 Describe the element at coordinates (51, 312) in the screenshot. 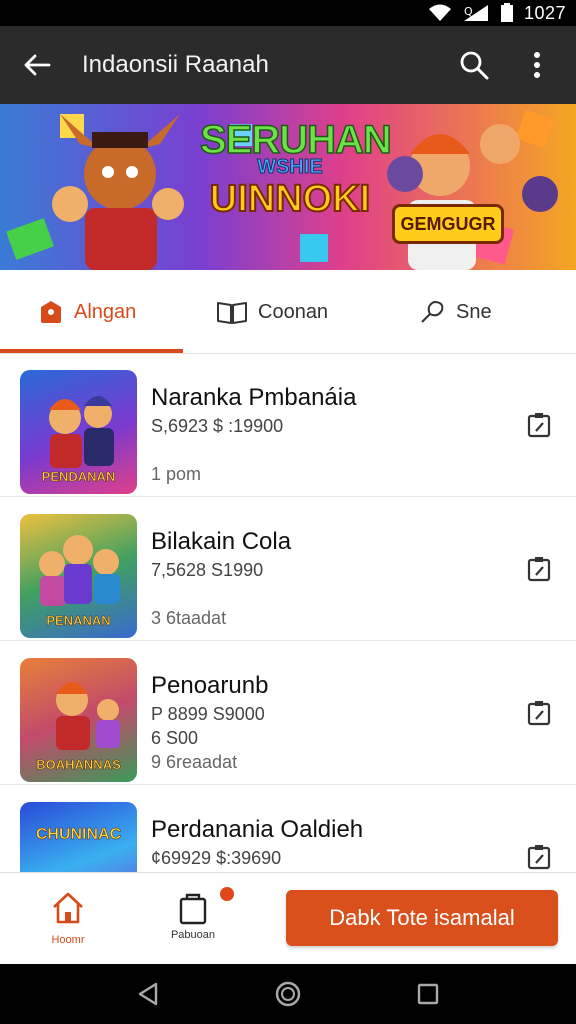

I see `tag-icon` at that location.